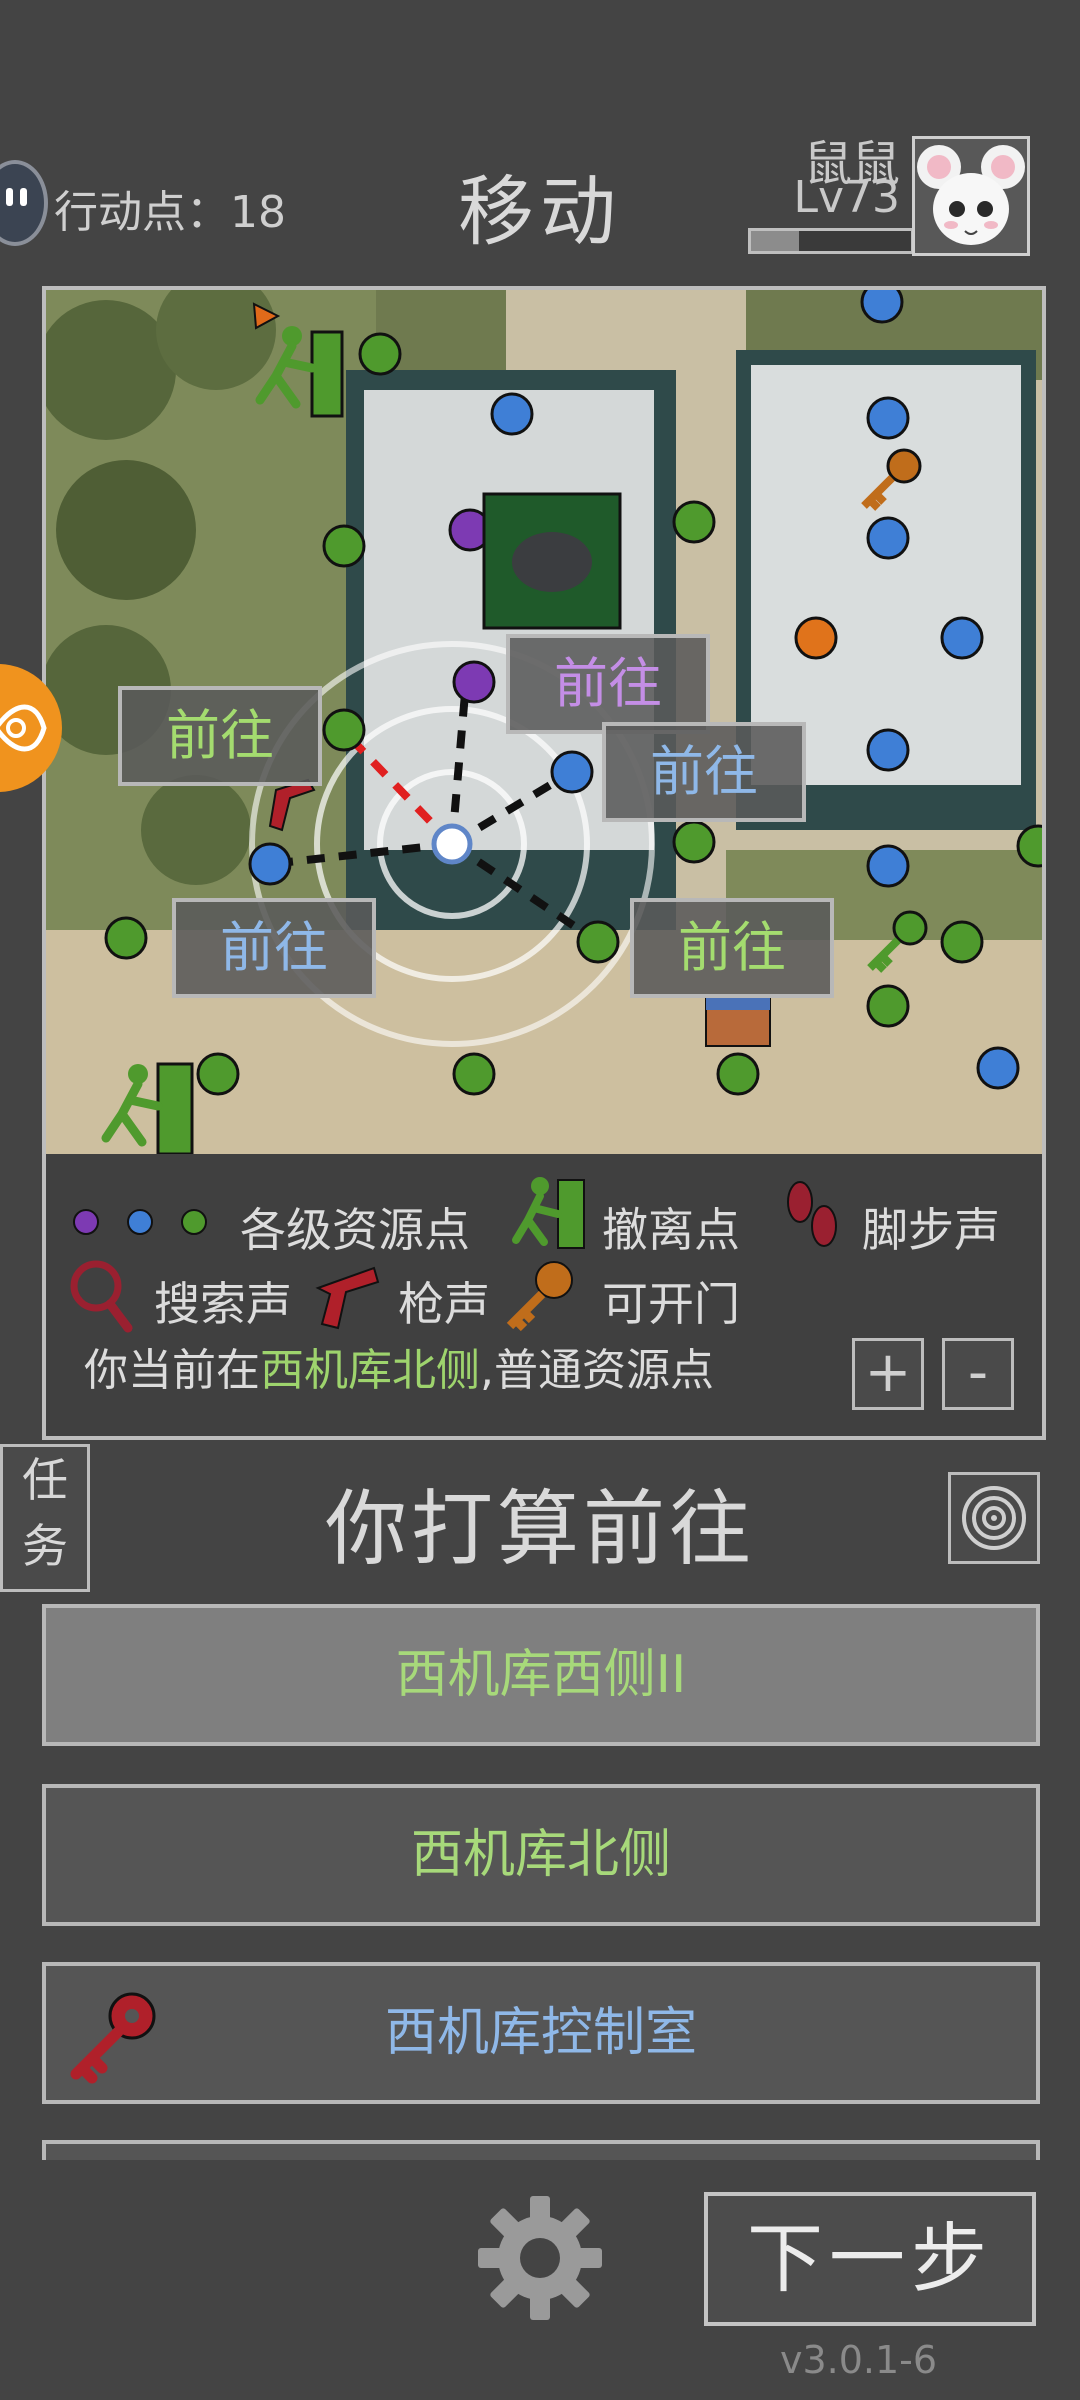 This screenshot has height=2400, width=1080. What do you see at coordinates (274, 948) in the screenshot?
I see `go-button-southwest: 前往` at bounding box center [274, 948].